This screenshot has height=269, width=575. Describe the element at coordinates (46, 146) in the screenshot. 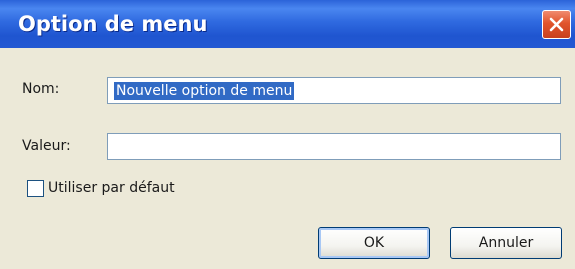

I see `value-label: Valeur:` at that location.